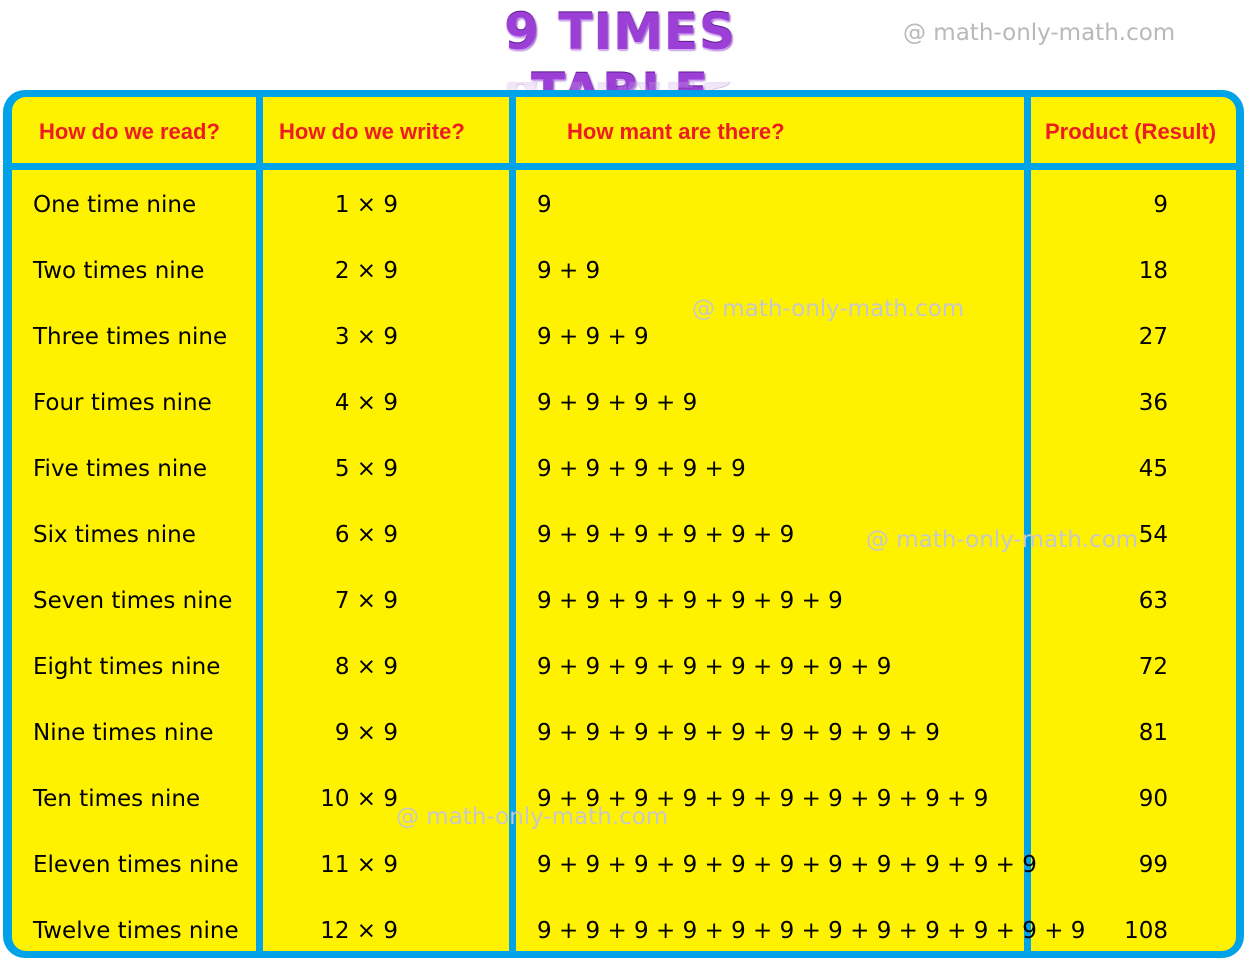 The image size is (1254, 969). I want to click on table-row: Five times nine 5 × 9 9 + 9 + 9 + 9 + 9 45, so click(624, 469).